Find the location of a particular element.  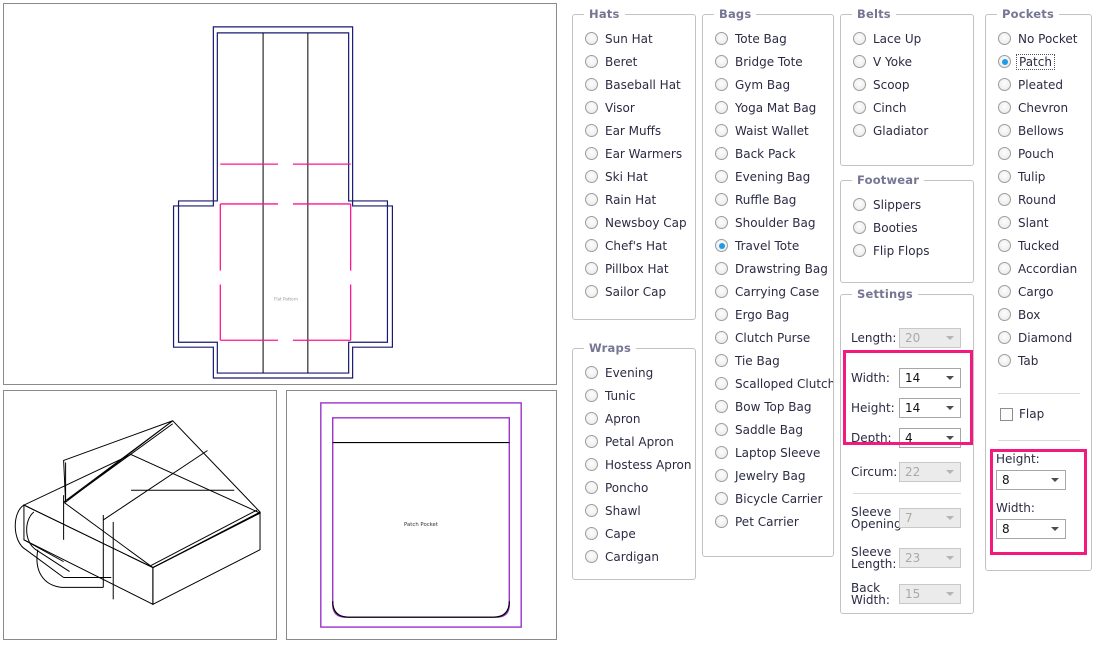

radio-bags-saddle-bag: Saddle Bag is located at coordinates (768, 429).